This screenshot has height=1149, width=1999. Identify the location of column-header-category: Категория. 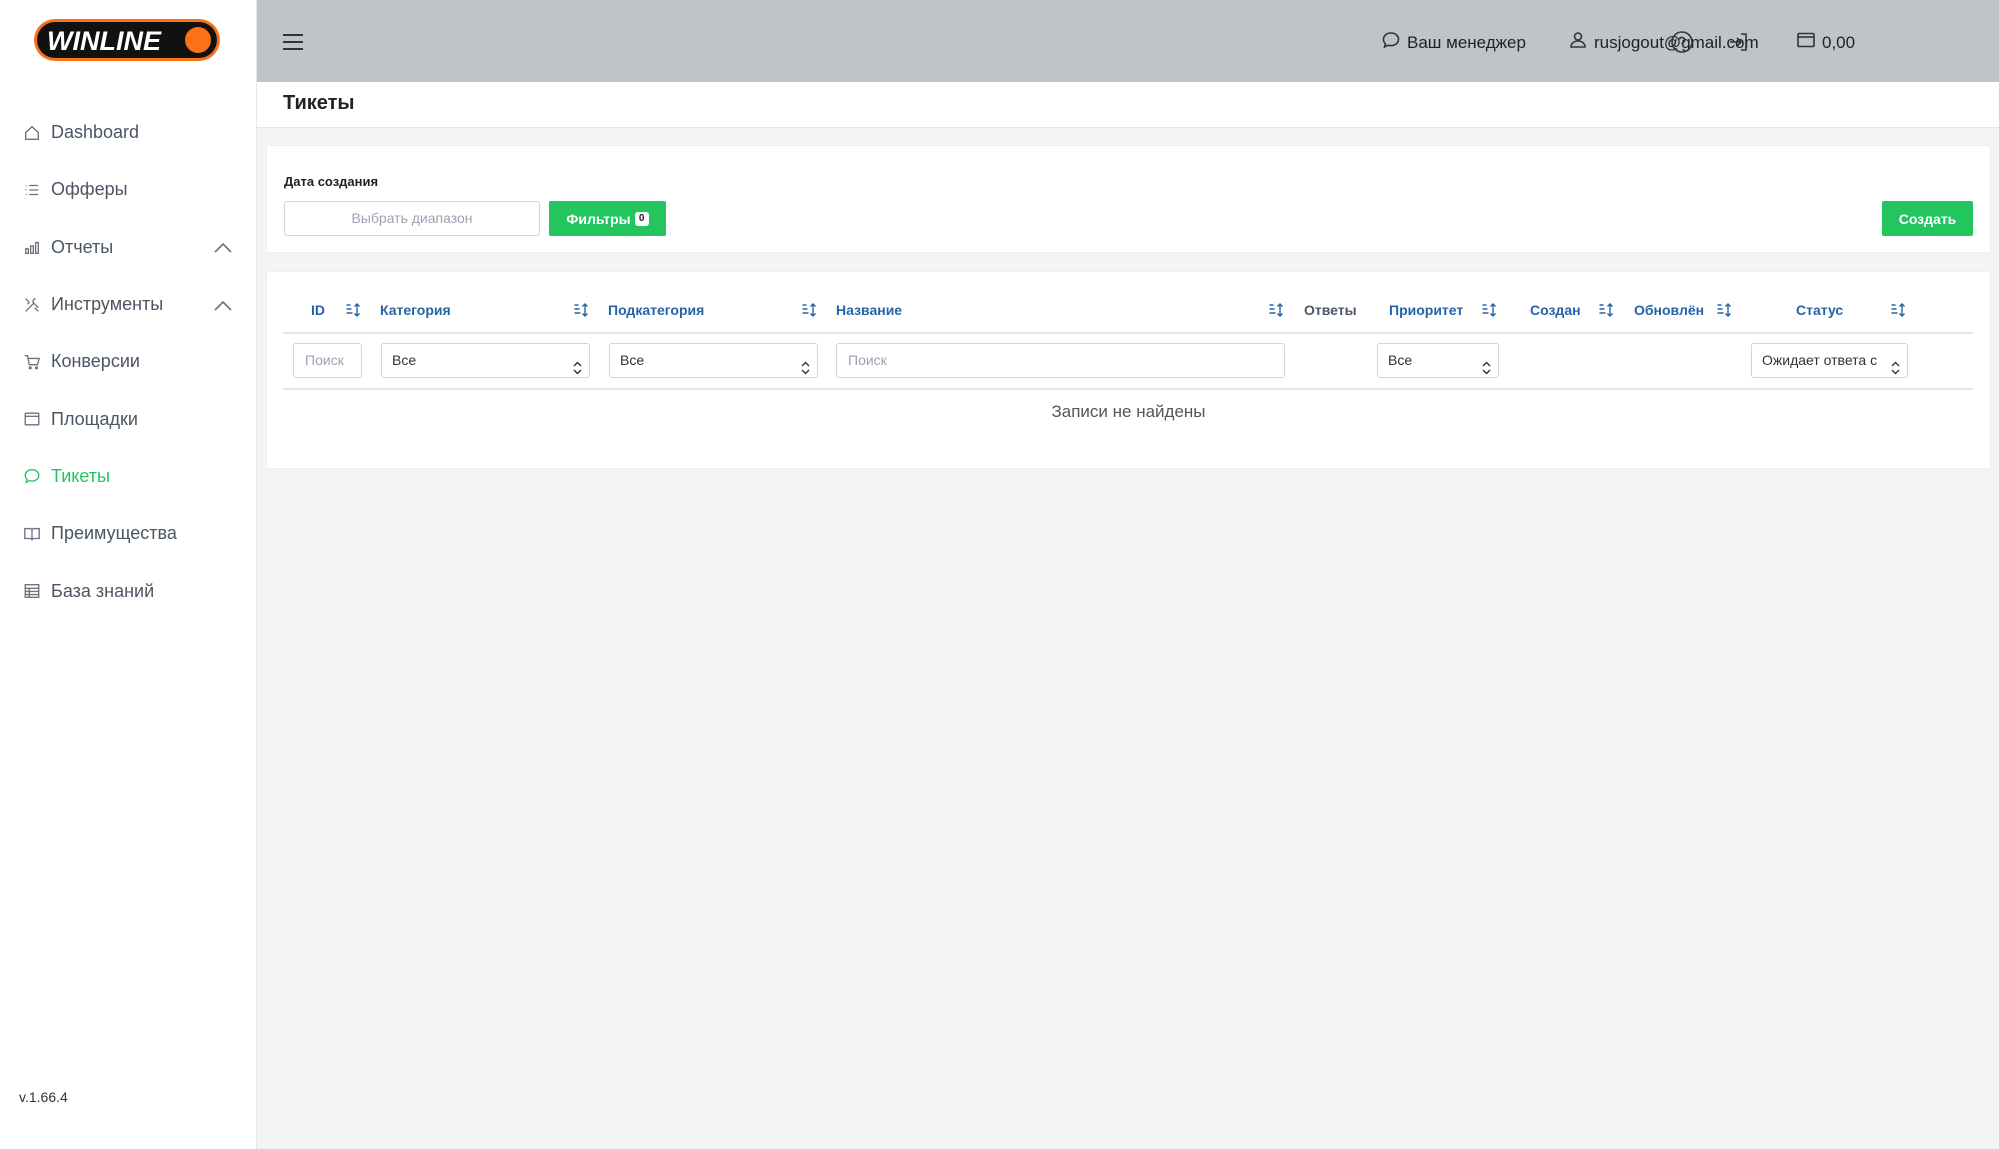
(415, 310).